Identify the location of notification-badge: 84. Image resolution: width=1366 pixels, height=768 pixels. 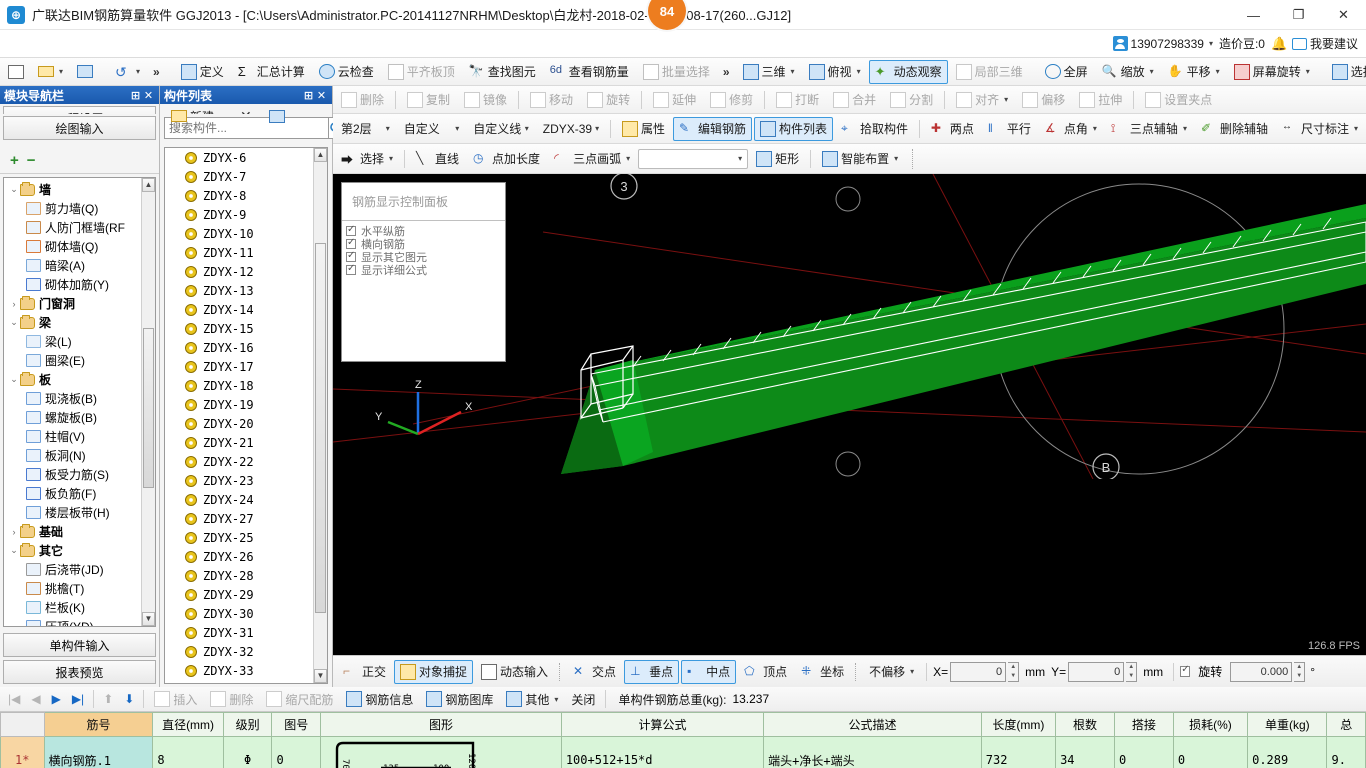
(667, 15).